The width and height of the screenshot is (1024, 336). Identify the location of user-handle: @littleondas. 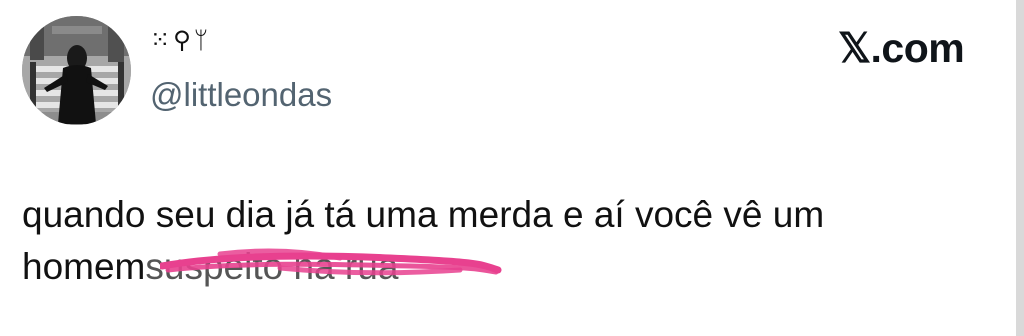
(241, 94).